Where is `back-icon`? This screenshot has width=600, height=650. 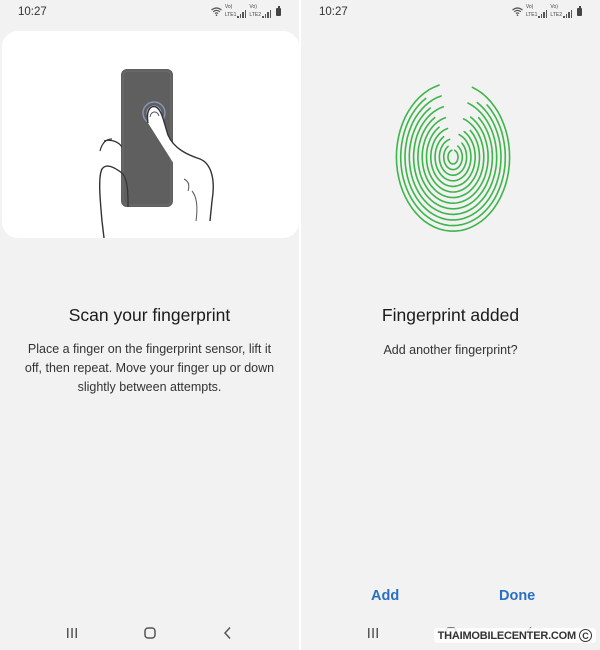 back-icon is located at coordinates (227, 633).